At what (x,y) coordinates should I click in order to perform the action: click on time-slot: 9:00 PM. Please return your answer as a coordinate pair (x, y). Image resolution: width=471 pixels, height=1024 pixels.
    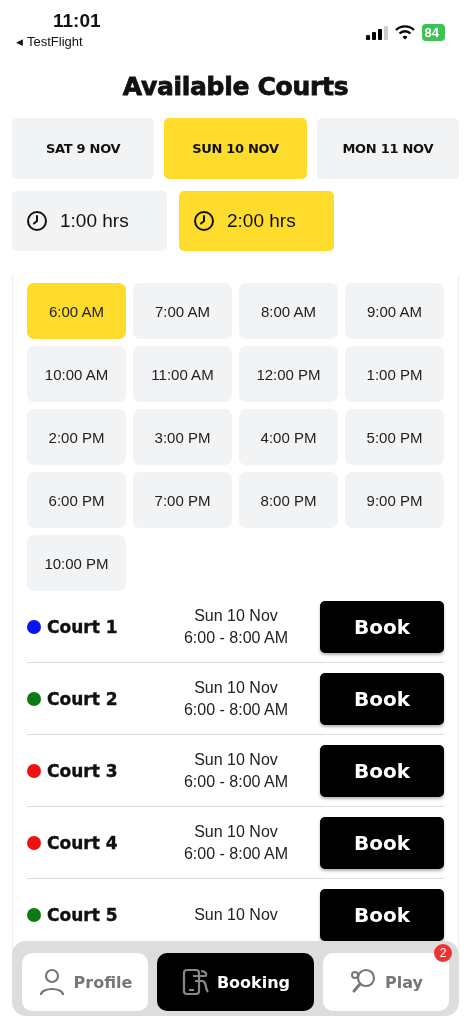
    Looking at the image, I should click on (394, 500).